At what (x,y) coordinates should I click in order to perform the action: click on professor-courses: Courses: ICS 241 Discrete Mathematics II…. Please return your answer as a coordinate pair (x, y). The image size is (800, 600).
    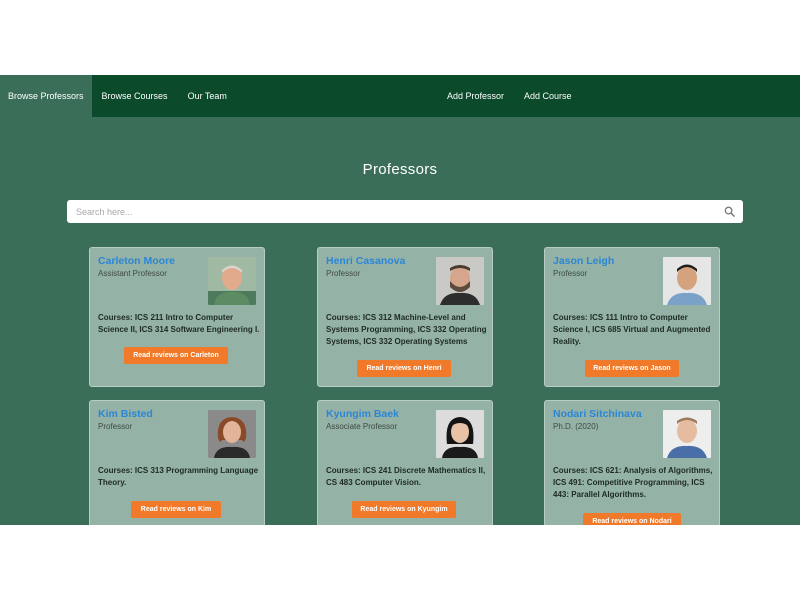
    Looking at the image, I should click on (406, 476).